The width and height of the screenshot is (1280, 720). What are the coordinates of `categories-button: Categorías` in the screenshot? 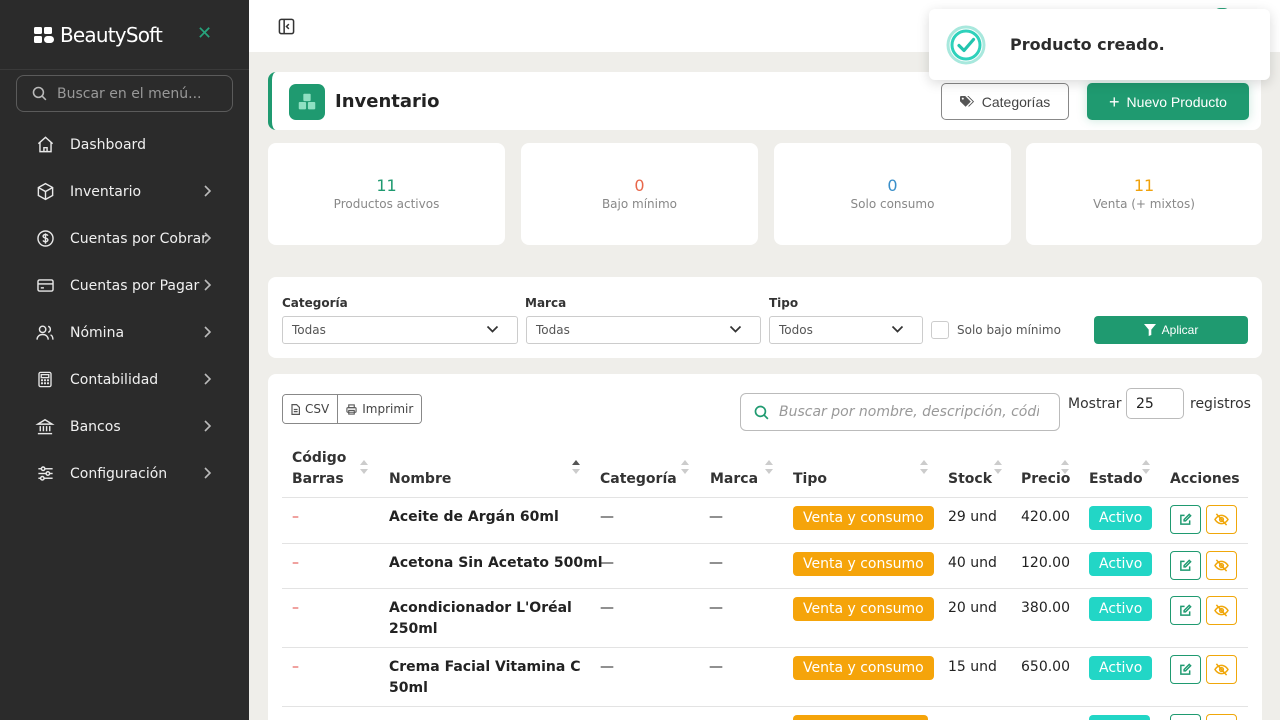 It's located at (1005, 101).